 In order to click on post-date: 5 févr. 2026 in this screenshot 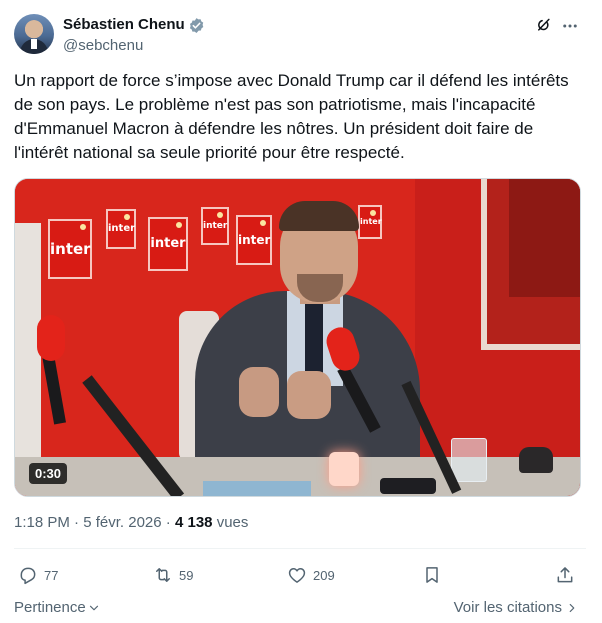, I will do `click(122, 522)`.